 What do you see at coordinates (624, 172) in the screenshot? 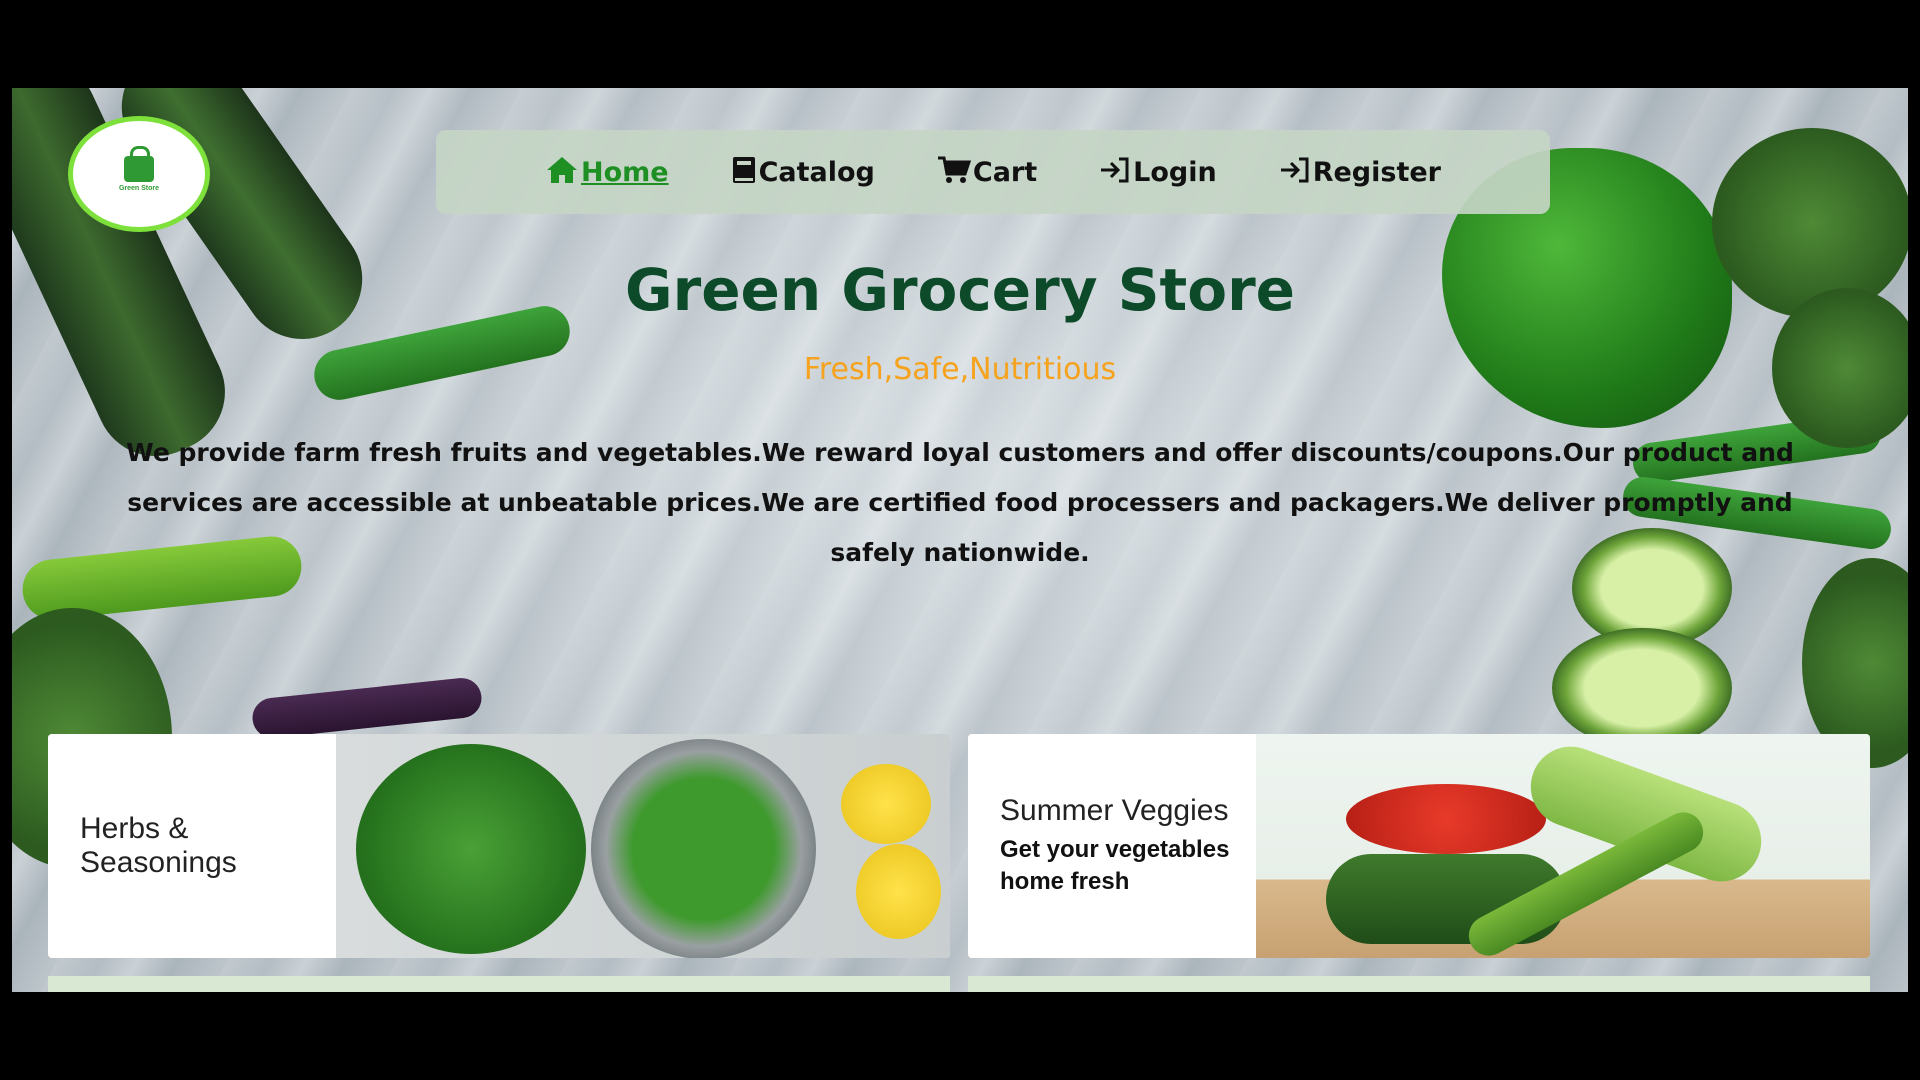
I see `nav-home-label: Home` at bounding box center [624, 172].